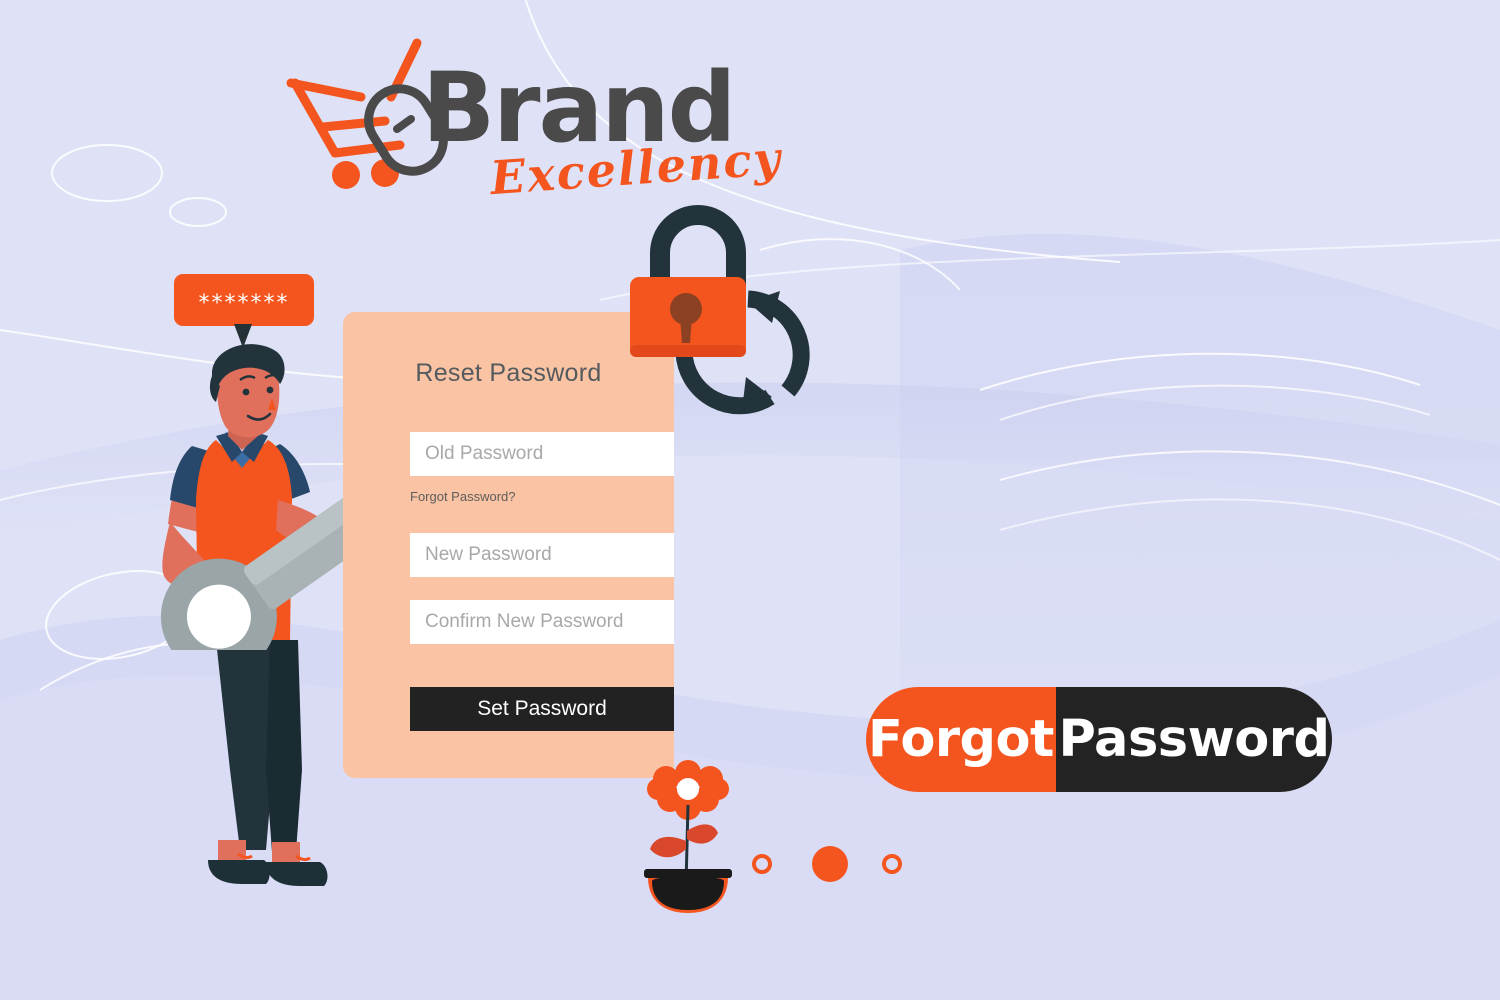 The image size is (1500, 1000). I want to click on new-password-placeholder: New Password, so click(488, 554).